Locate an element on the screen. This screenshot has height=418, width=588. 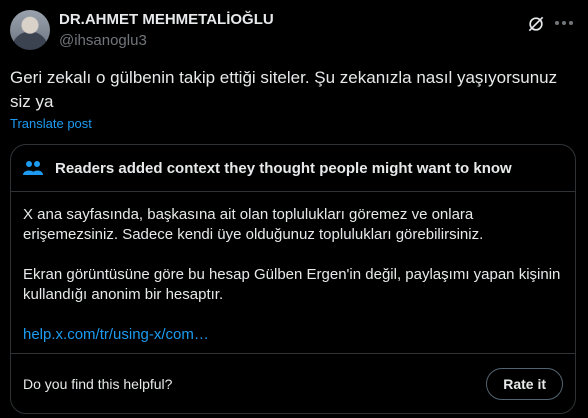
author-name: DR.AHMET MEHMETALİOĞLU is located at coordinates (166, 19).